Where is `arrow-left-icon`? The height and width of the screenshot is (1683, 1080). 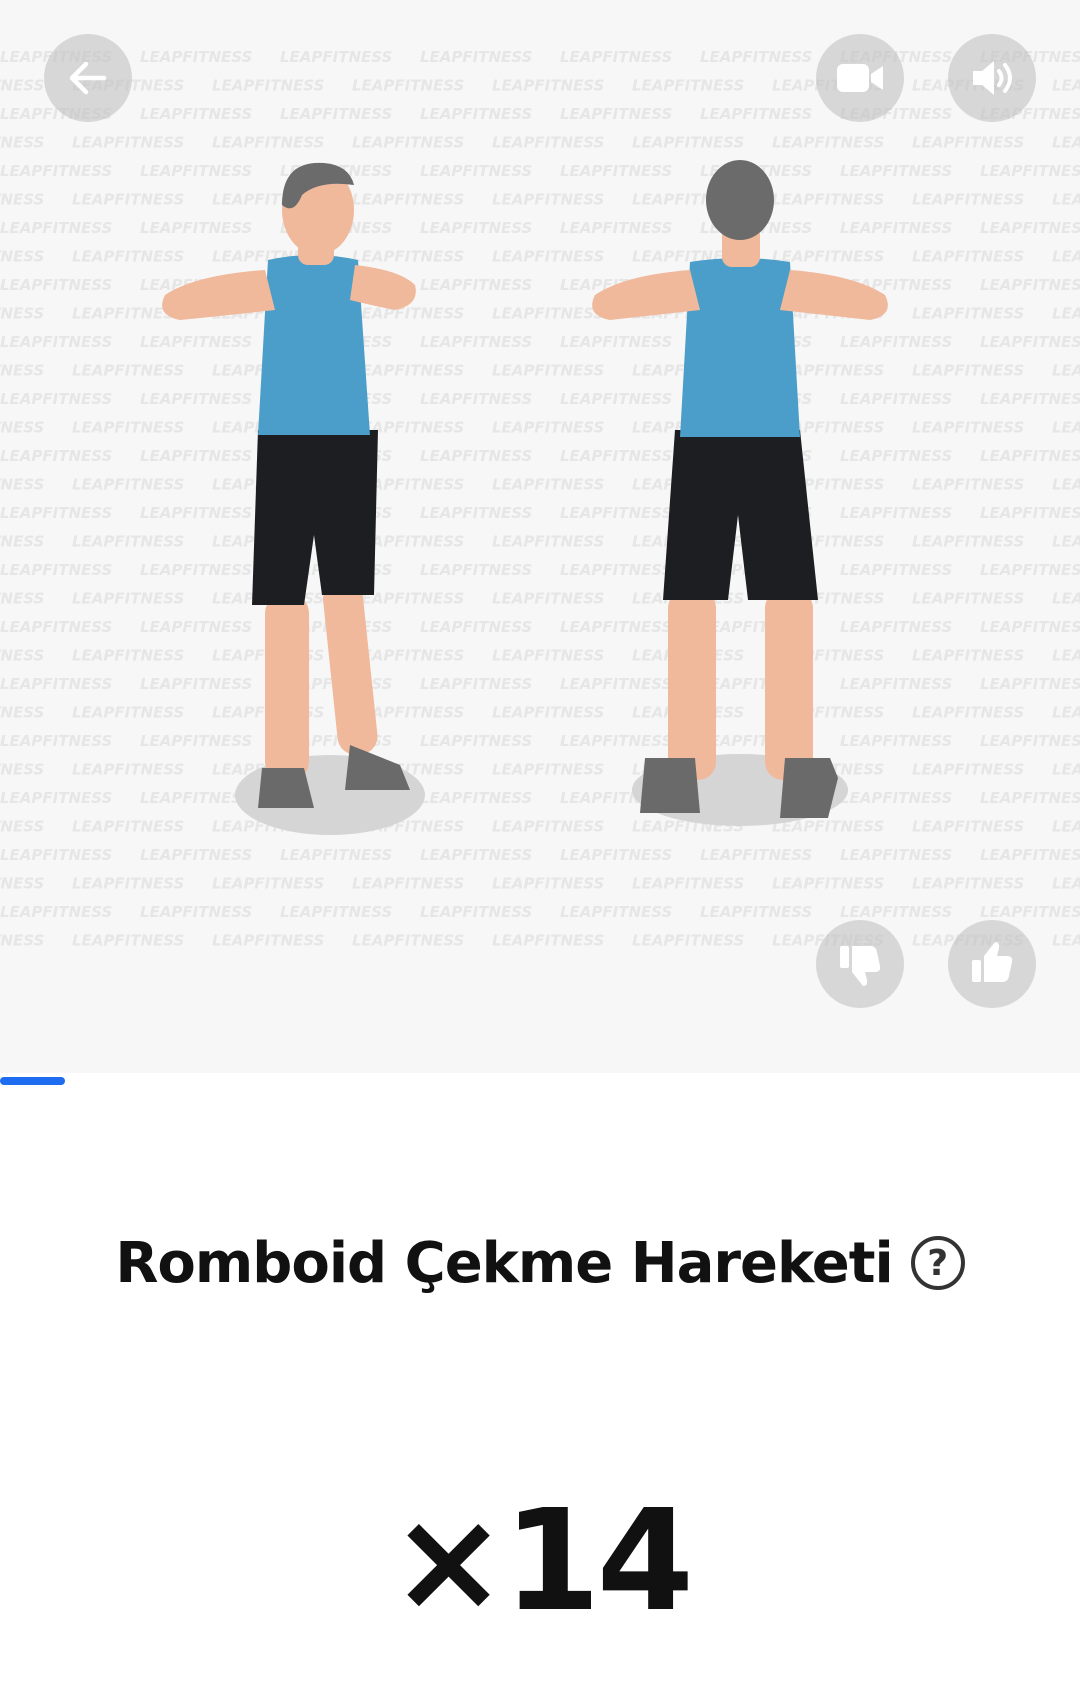
arrow-left-icon is located at coordinates (88, 78).